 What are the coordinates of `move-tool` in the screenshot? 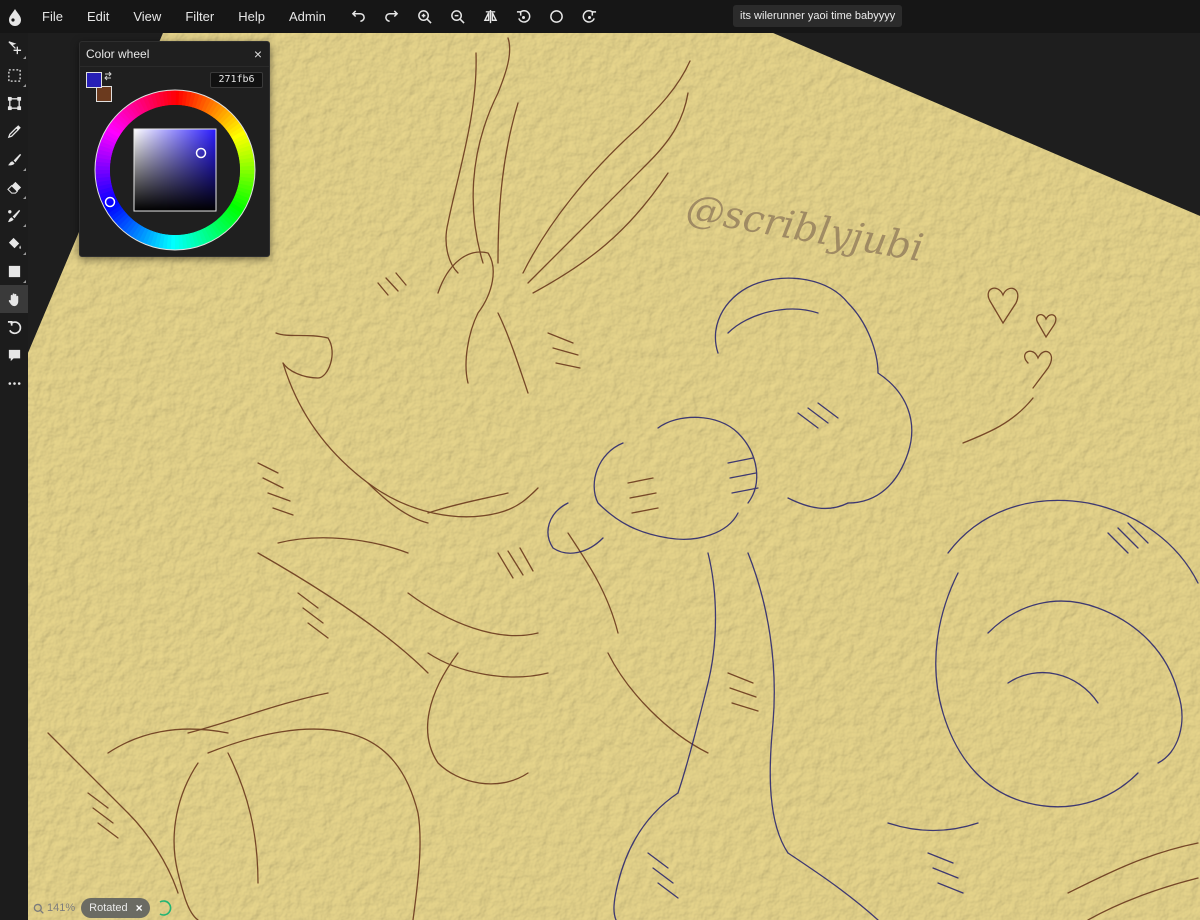 It's located at (14, 47).